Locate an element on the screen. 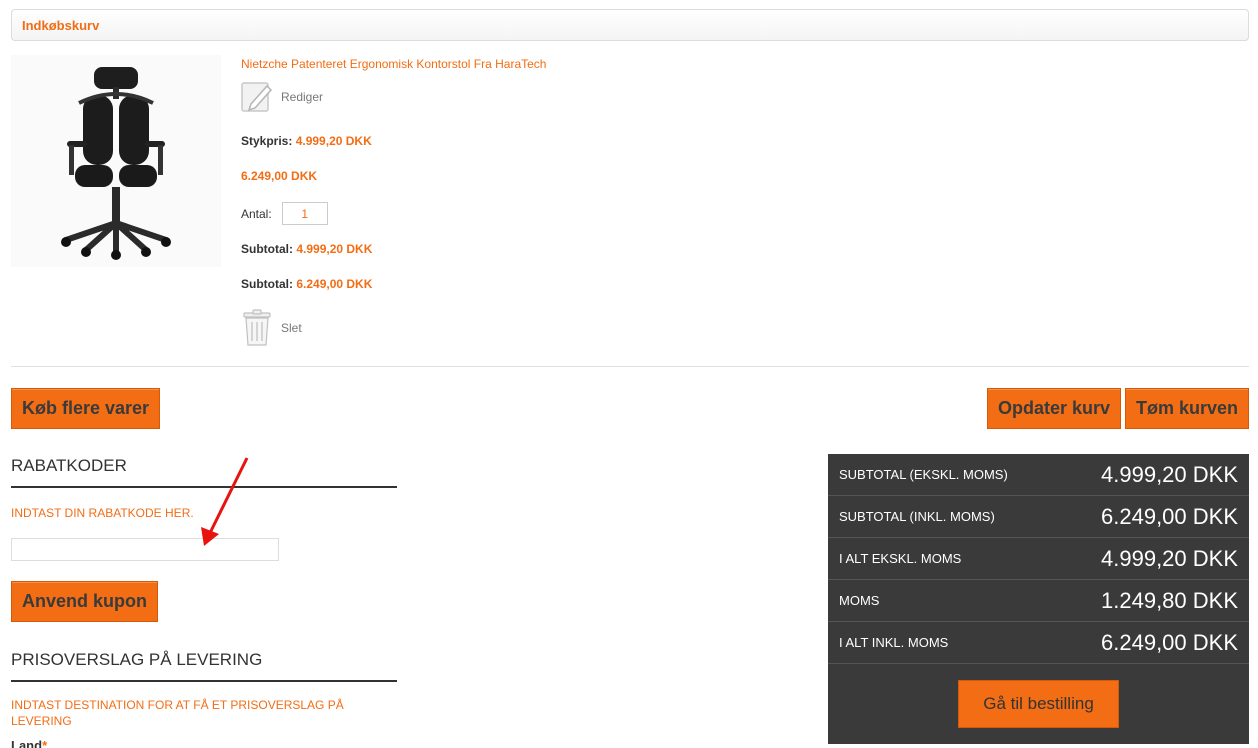 Image resolution: width=1258 pixels, height=748 pixels. checkout-button: Gå til bestilling is located at coordinates (1038, 704).